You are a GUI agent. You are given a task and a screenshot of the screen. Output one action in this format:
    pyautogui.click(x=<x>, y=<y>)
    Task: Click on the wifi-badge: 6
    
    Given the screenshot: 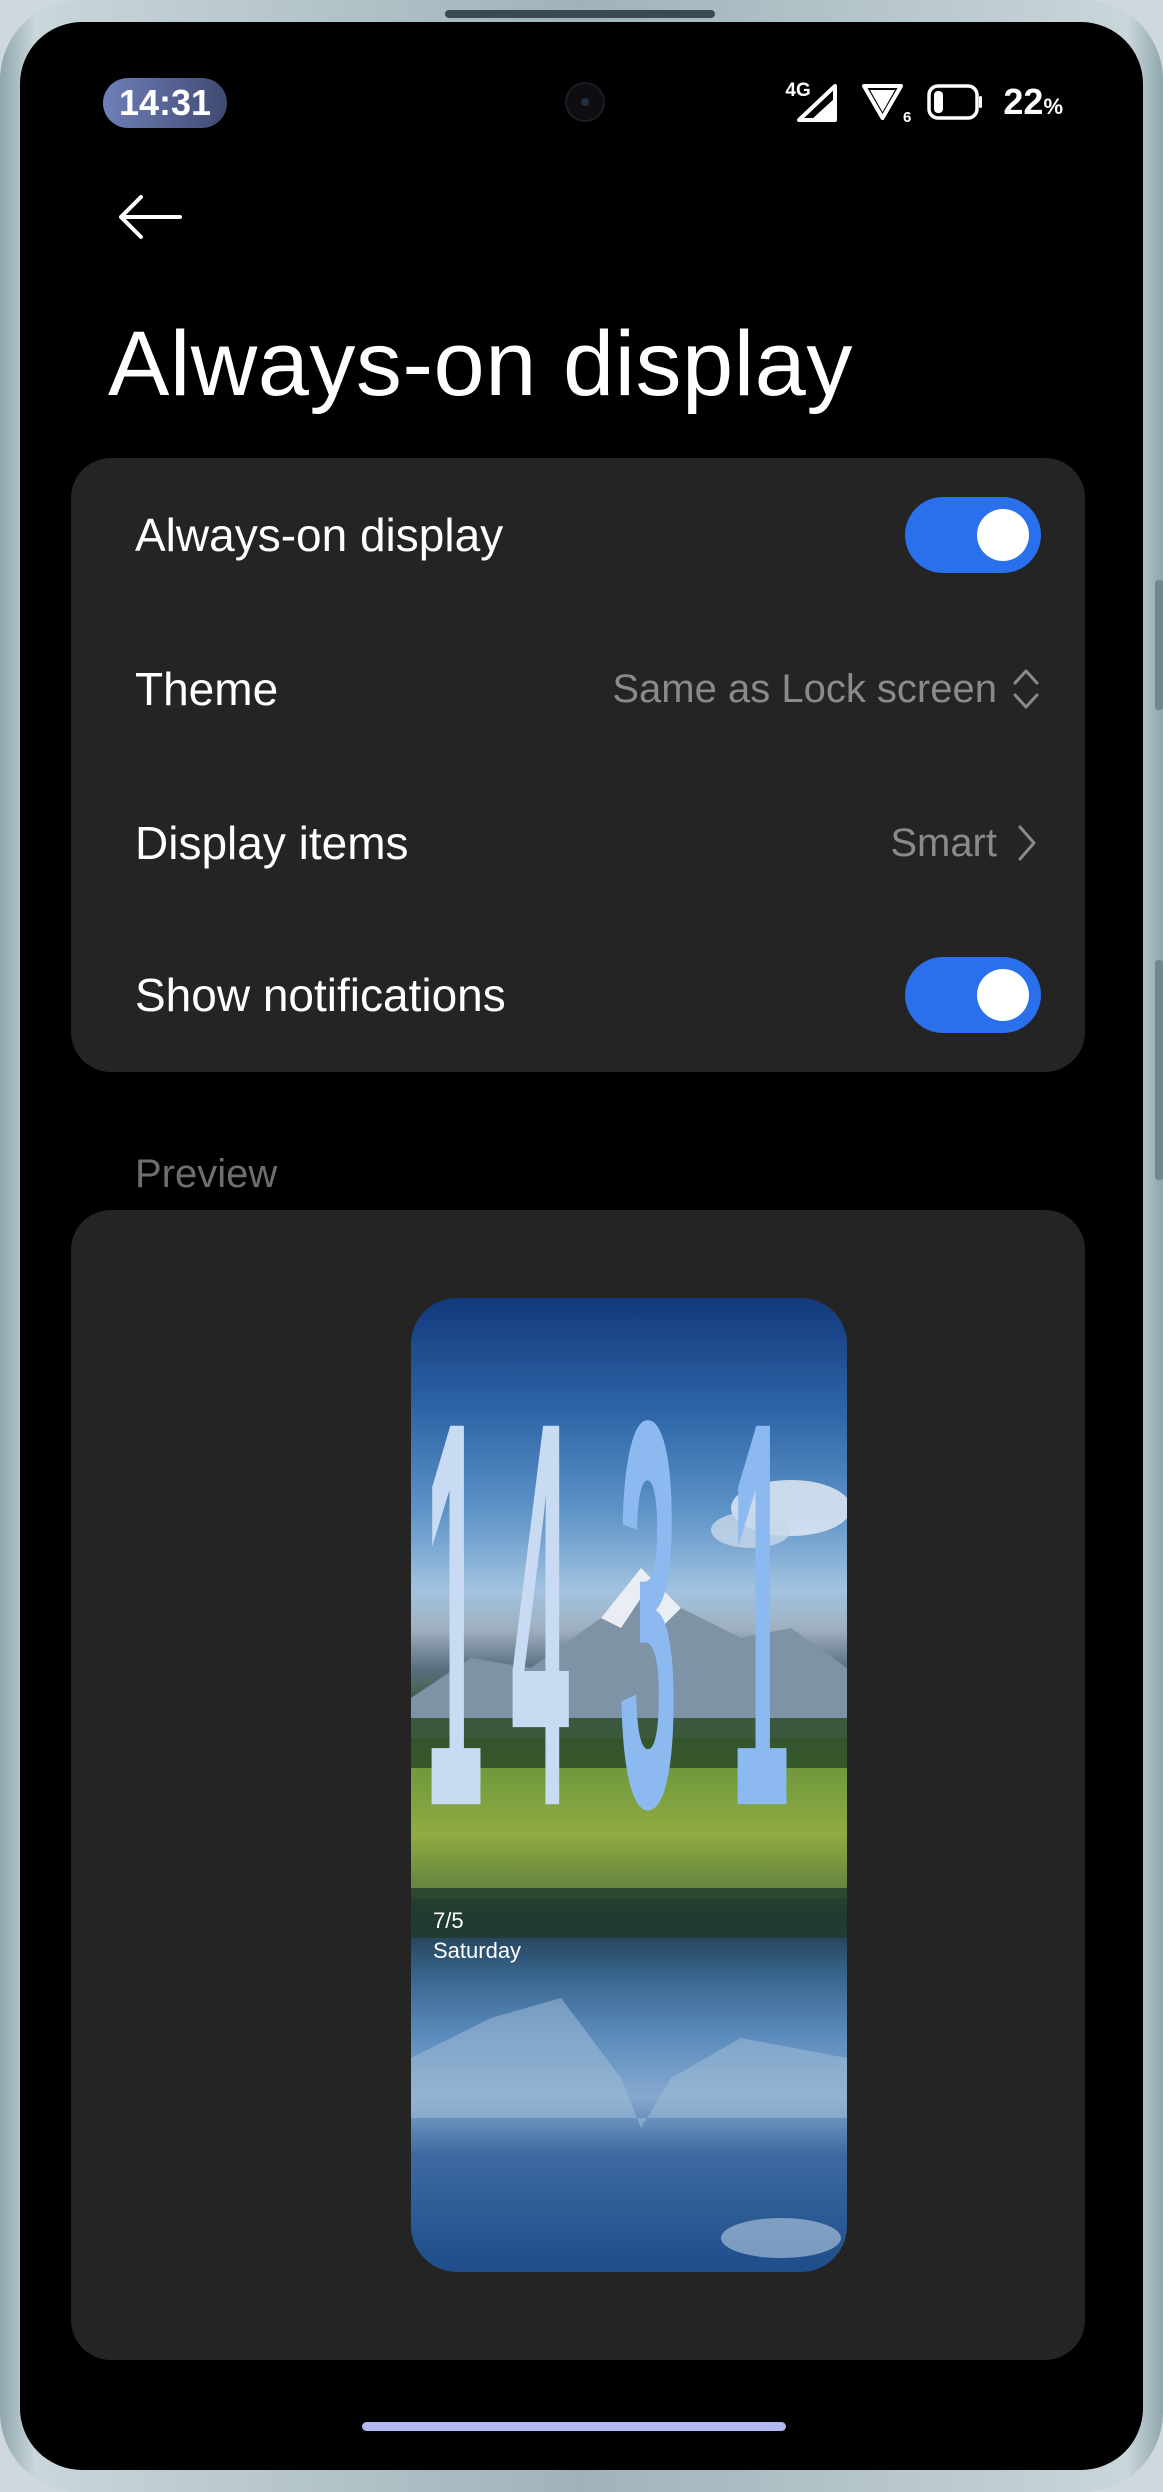 What is the action you would take?
    pyautogui.click(x=907, y=117)
    